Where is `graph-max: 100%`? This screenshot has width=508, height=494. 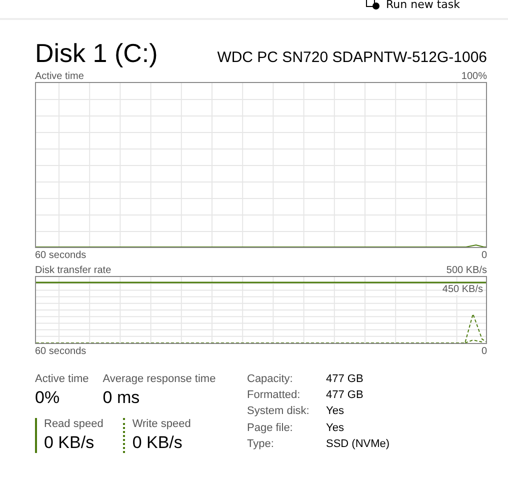 graph-max: 100% is located at coordinates (474, 76).